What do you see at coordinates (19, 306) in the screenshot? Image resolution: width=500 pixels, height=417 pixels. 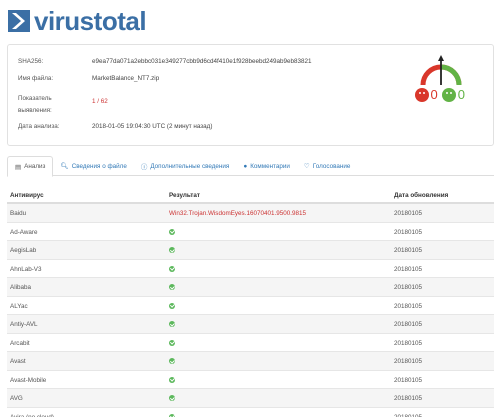 I see `antivirus-name: ALYac` at bounding box center [19, 306].